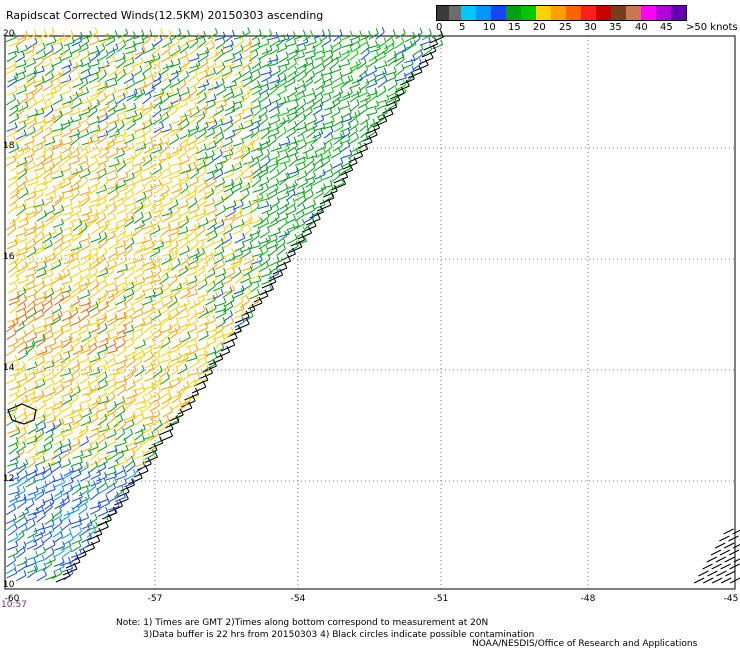 The width and height of the screenshot is (740, 650). Describe the element at coordinates (9, 146) in the screenshot. I see `lat-label-18: 18` at that location.